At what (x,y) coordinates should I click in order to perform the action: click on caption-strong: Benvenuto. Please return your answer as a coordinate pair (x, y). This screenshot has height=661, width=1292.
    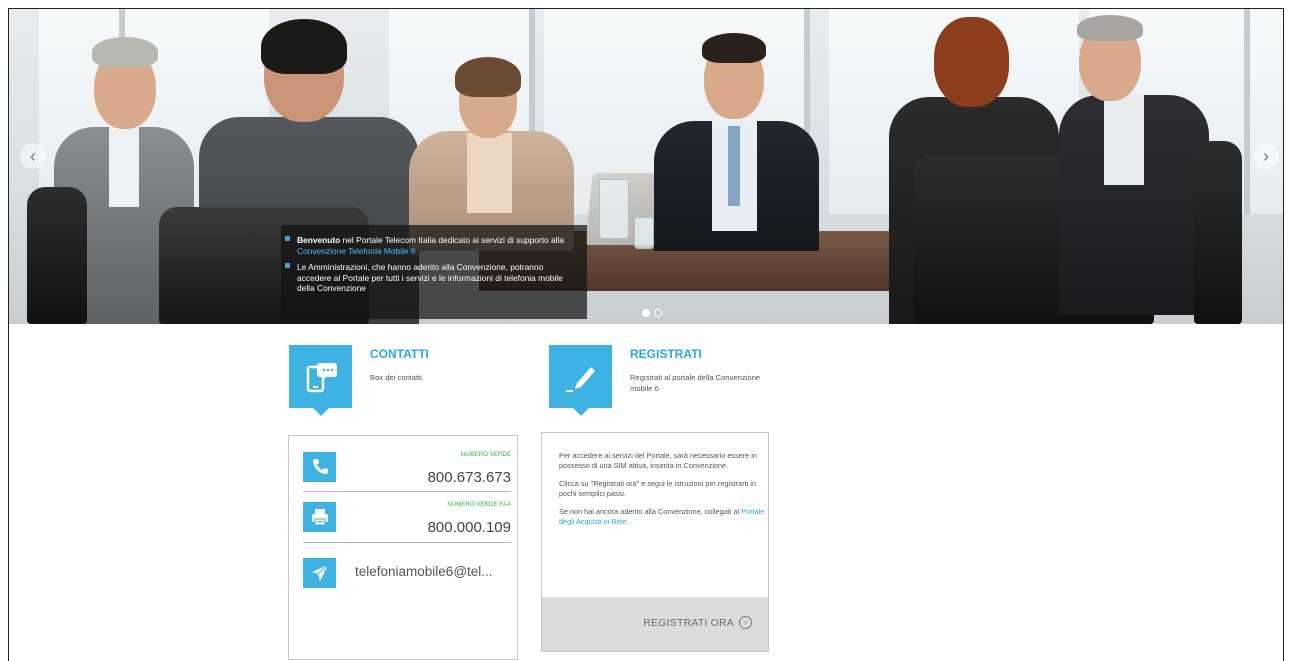
    Looking at the image, I should click on (319, 240).